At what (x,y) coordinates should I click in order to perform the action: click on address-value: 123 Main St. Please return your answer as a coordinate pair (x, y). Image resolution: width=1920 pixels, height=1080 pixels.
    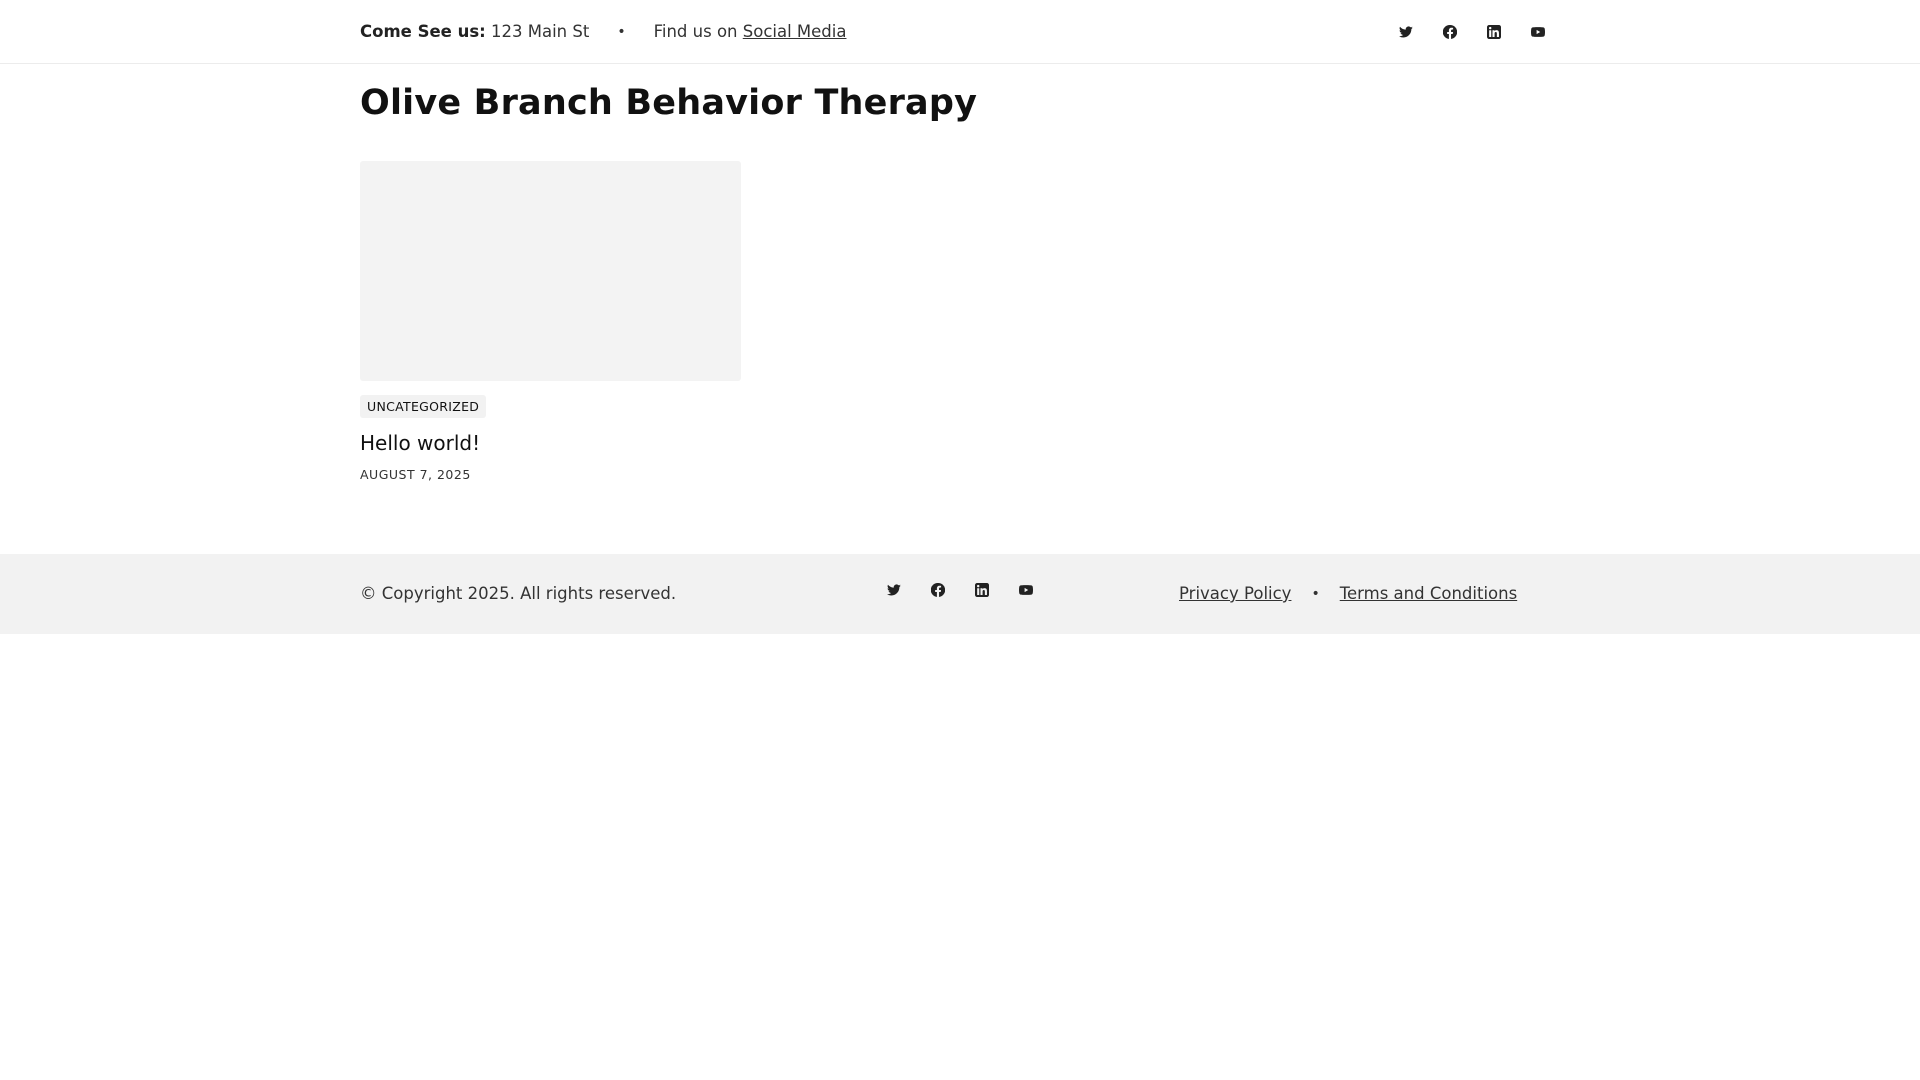
    Looking at the image, I should click on (540, 31).